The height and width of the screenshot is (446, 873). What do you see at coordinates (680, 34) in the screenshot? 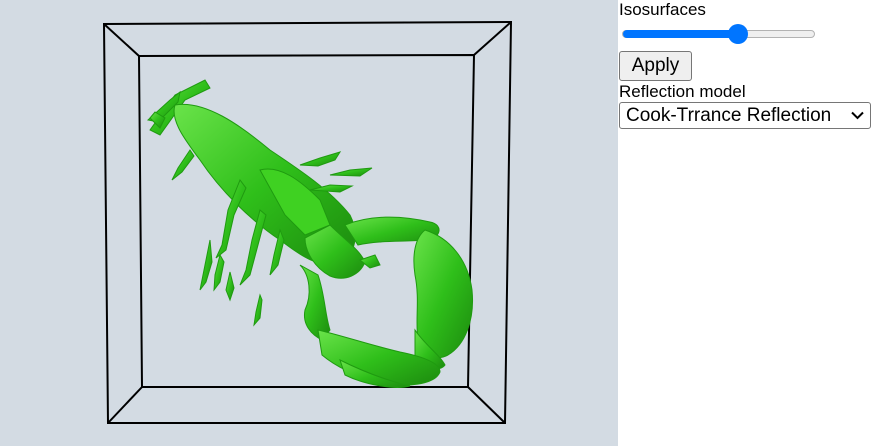
I see `slider-fill` at bounding box center [680, 34].